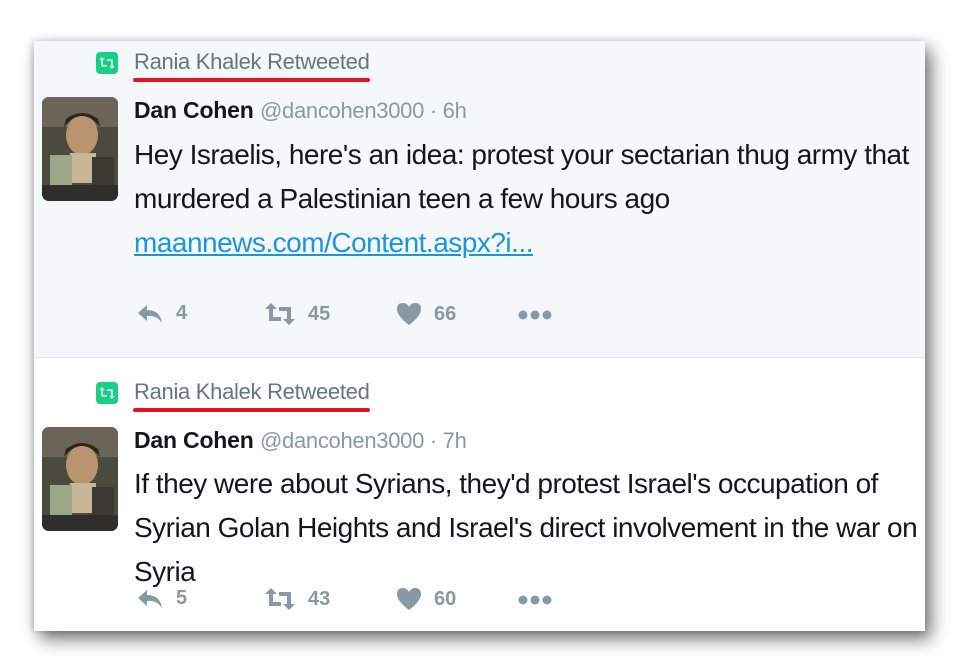 The image size is (960, 664). Describe the element at coordinates (319, 313) in the screenshot. I see `retweet-count: 45` at that location.